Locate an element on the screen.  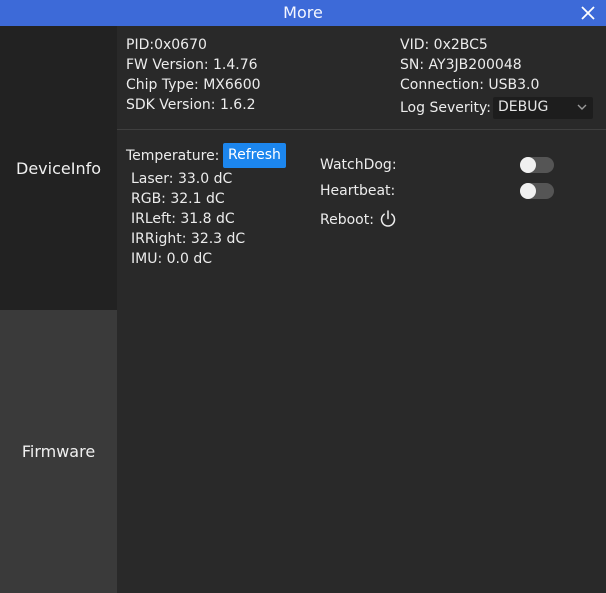
pid-value: 0x0670 is located at coordinates (180, 45).